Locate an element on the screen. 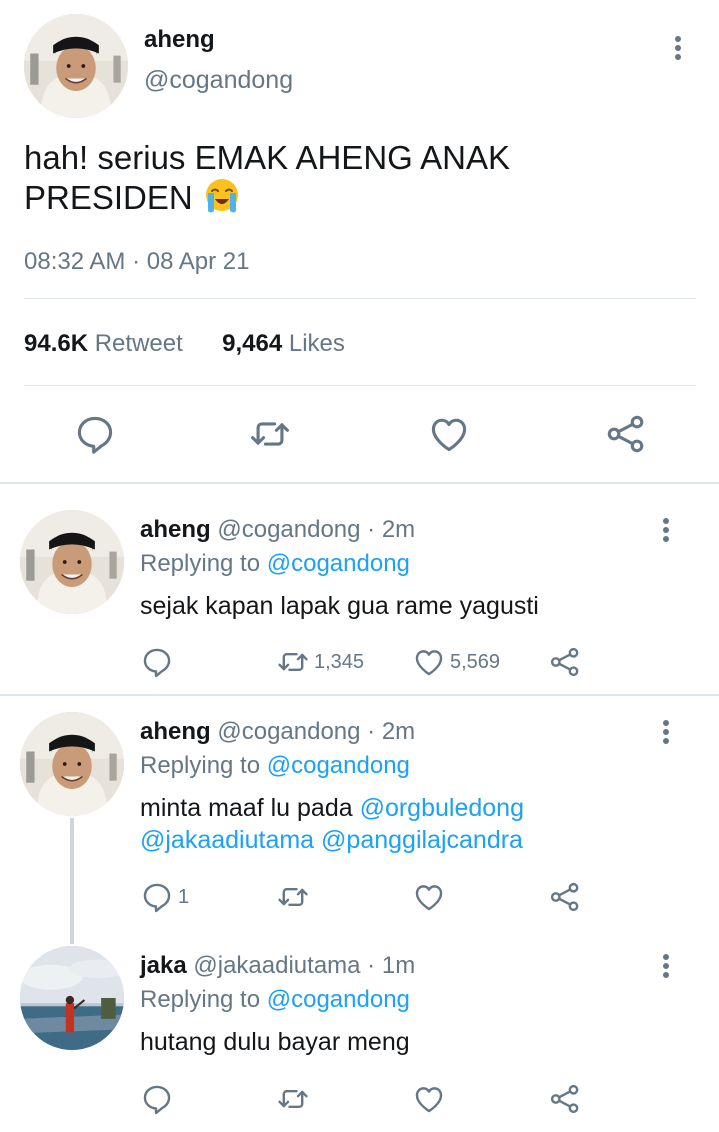 The image size is (719, 1132). loudly-crying-face-icon is located at coordinates (222, 196).